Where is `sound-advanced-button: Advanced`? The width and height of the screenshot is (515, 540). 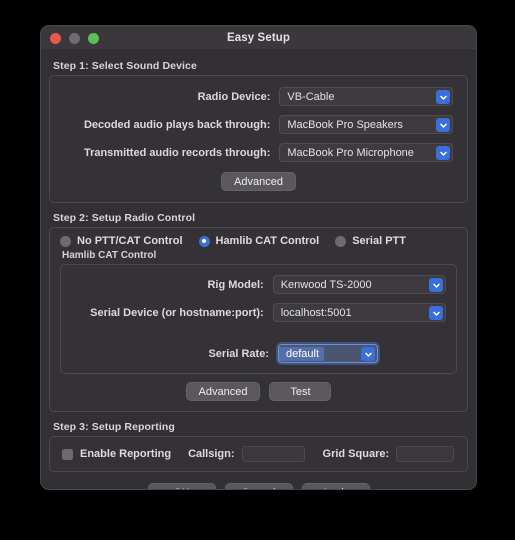
sound-advanced-button: Advanced is located at coordinates (258, 181).